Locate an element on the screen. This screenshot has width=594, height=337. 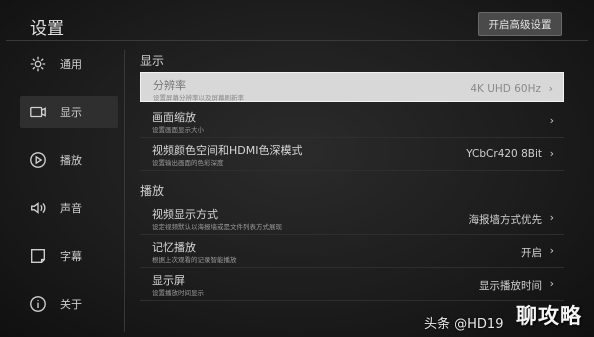
display-icon is located at coordinates (38, 112).